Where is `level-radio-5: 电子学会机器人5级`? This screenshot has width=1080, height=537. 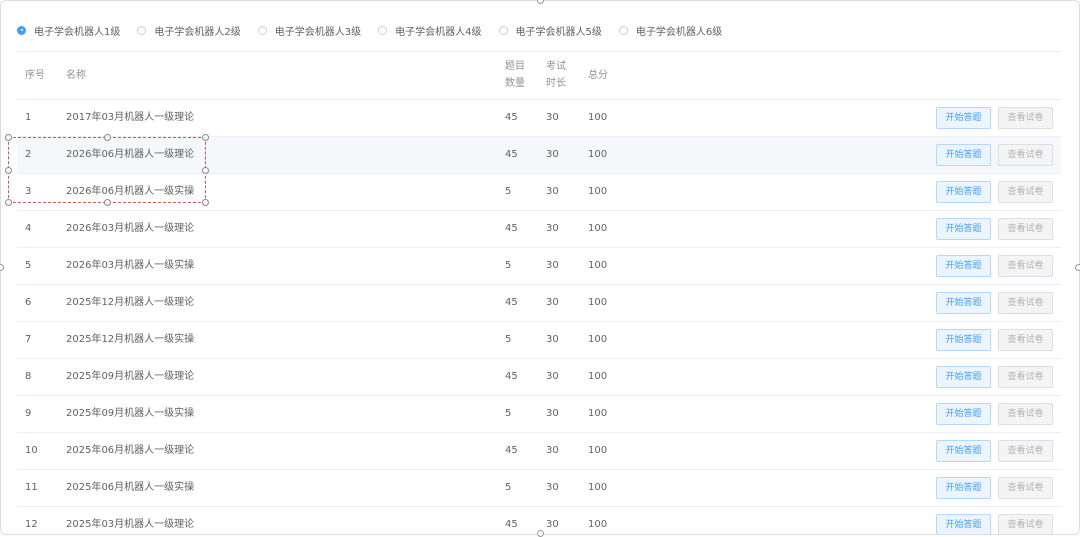 level-radio-5: 电子学会机器人5级 is located at coordinates (550, 30).